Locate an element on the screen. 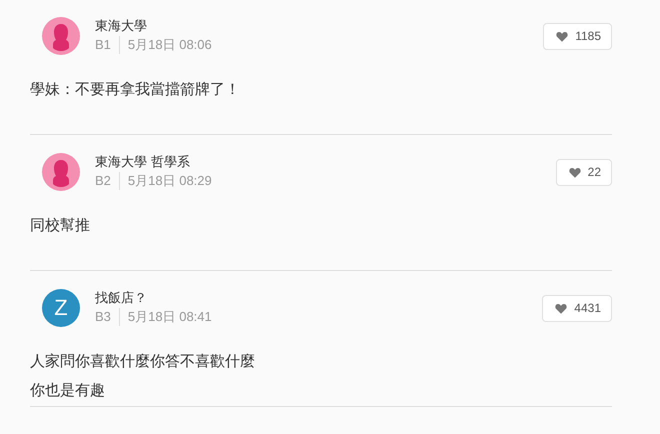  floor-number: B3 is located at coordinates (107, 317).